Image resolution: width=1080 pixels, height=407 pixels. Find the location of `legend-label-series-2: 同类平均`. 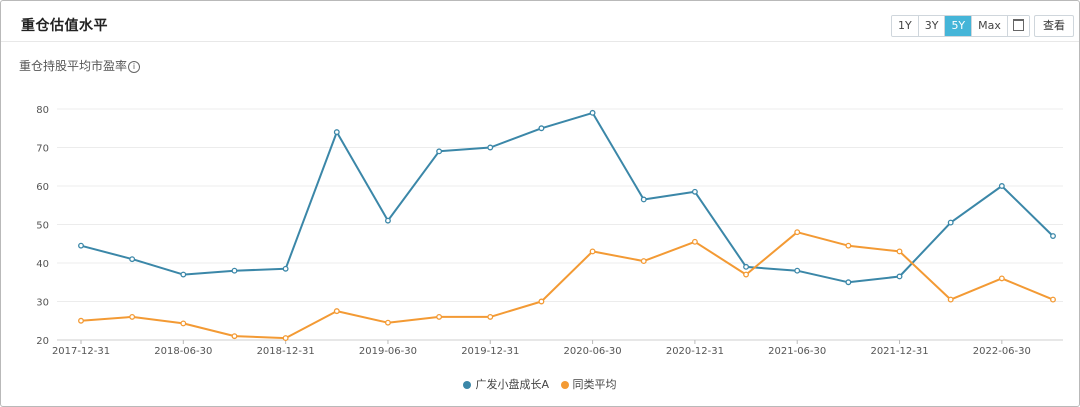

legend-label-series-2: 同类平均 is located at coordinates (594, 384).